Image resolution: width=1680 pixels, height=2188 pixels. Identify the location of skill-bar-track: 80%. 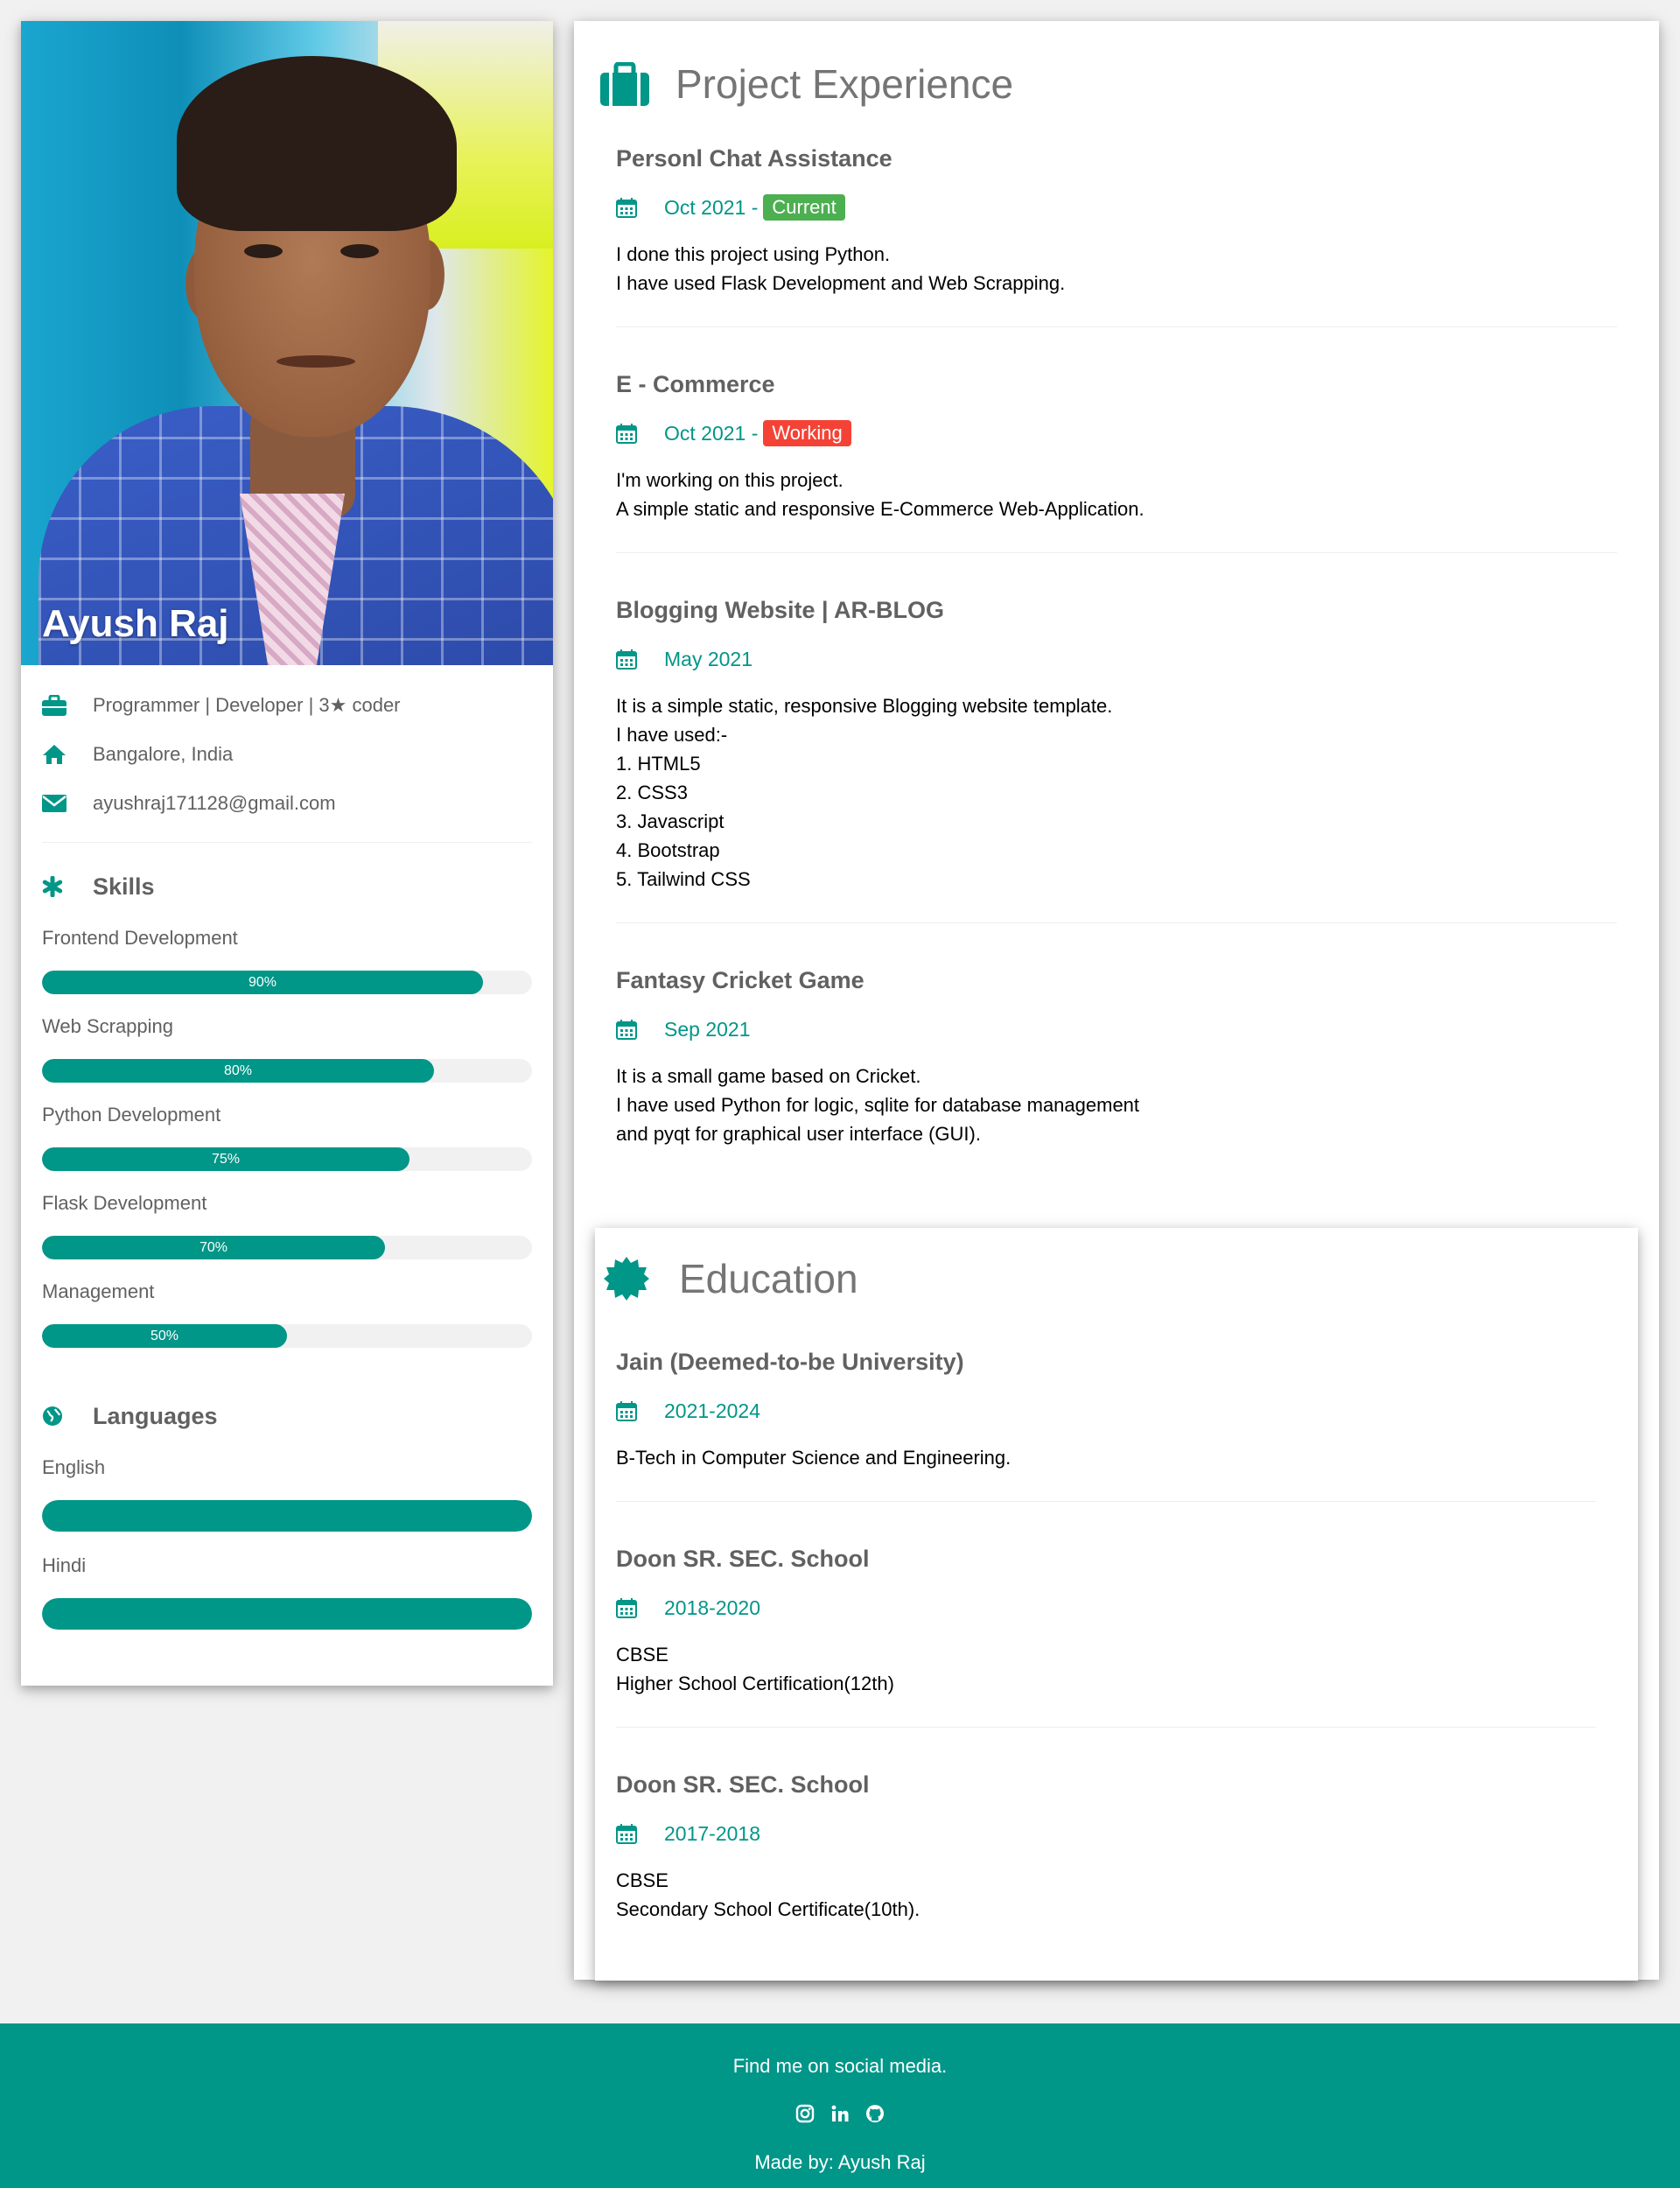
(287, 1071).